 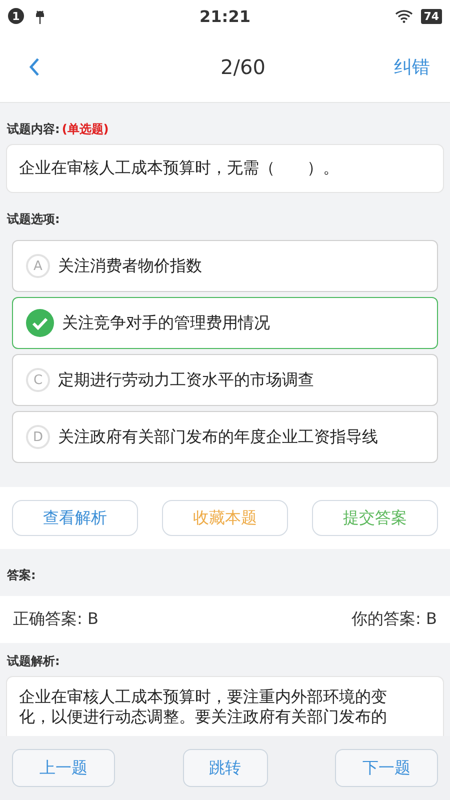 What do you see at coordinates (225, 768) in the screenshot?
I see `nav-button: 跳转` at bounding box center [225, 768].